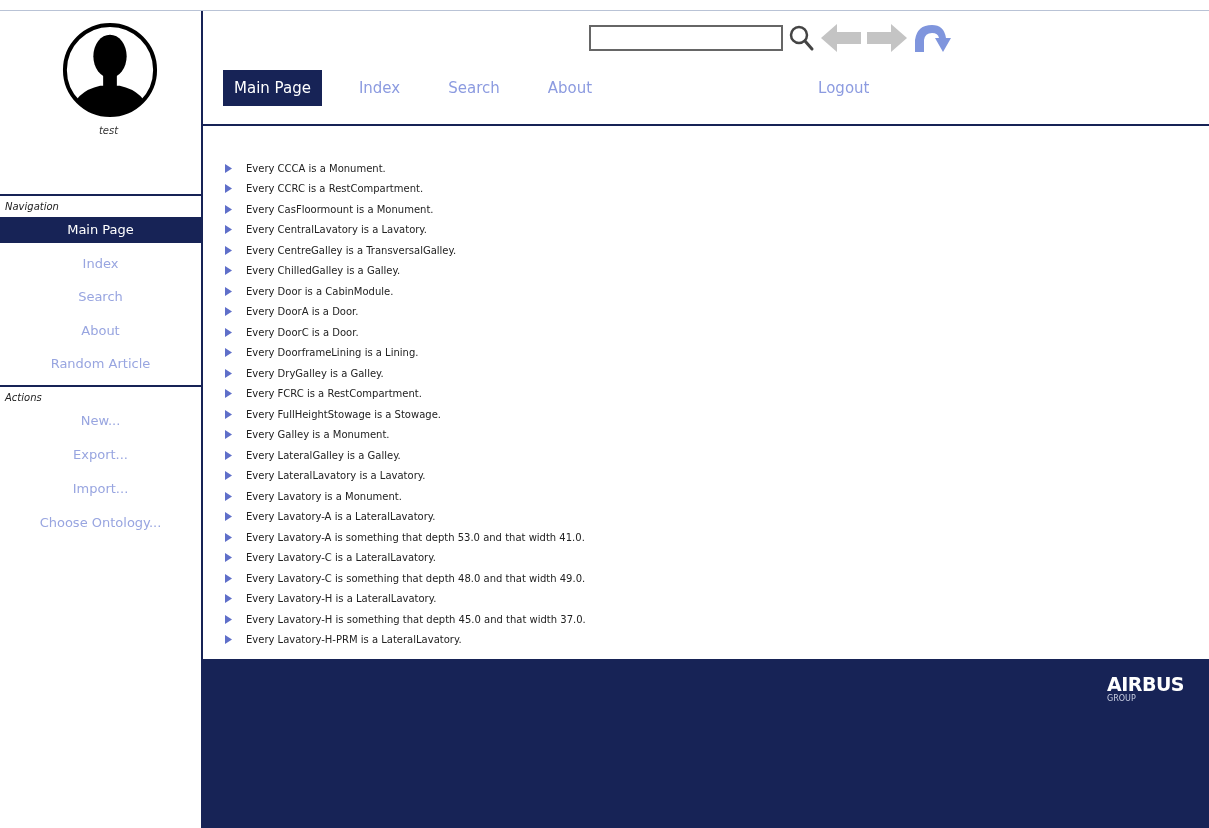 This screenshot has height=828, width=1209. What do you see at coordinates (100, 230) in the screenshot?
I see `sidebar-item: Main Page` at bounding box center [100, 230].